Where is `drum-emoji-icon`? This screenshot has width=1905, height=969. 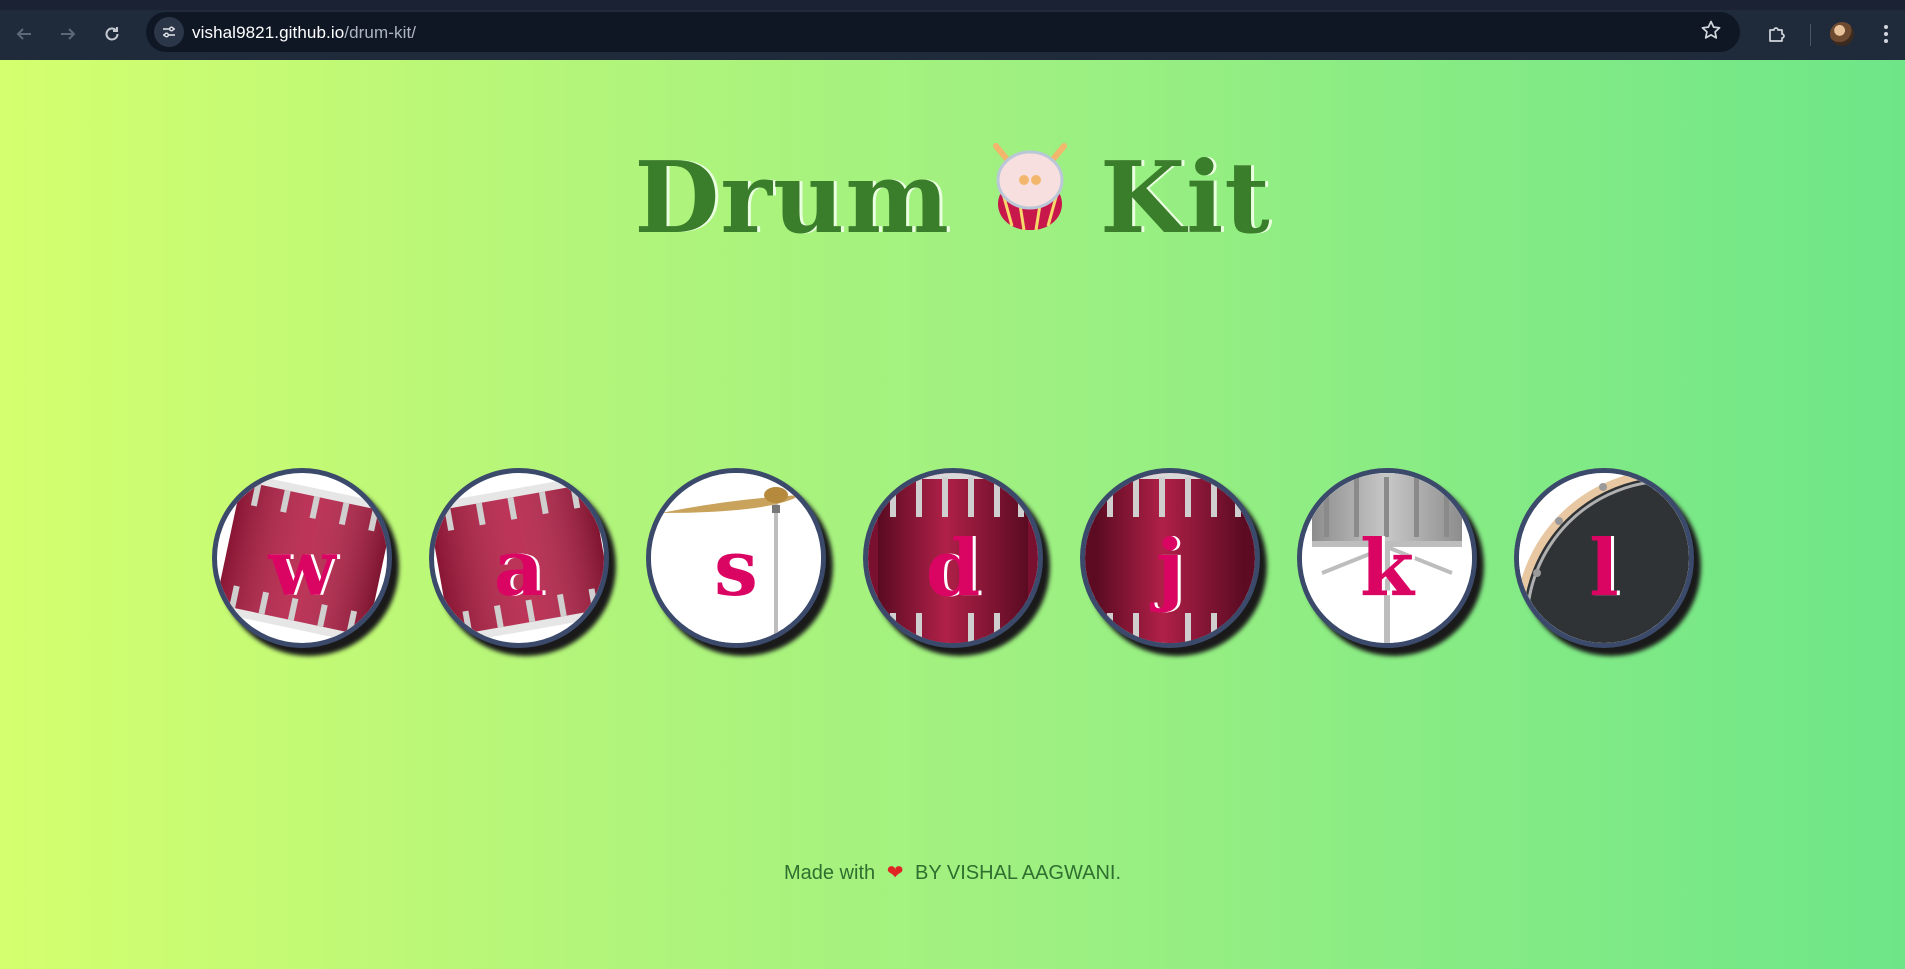 drum-emoji-icon is located at coordinates (1030, 190).